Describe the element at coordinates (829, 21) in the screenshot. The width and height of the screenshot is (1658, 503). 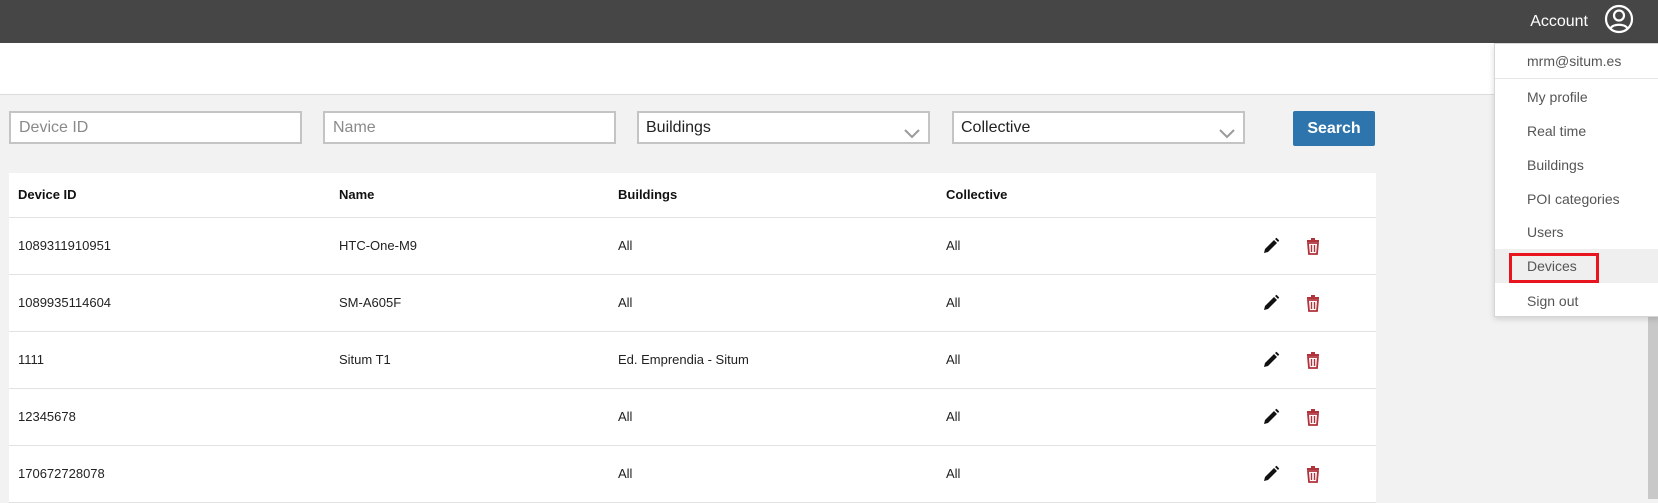
I see `top-bar: Account` at that location.